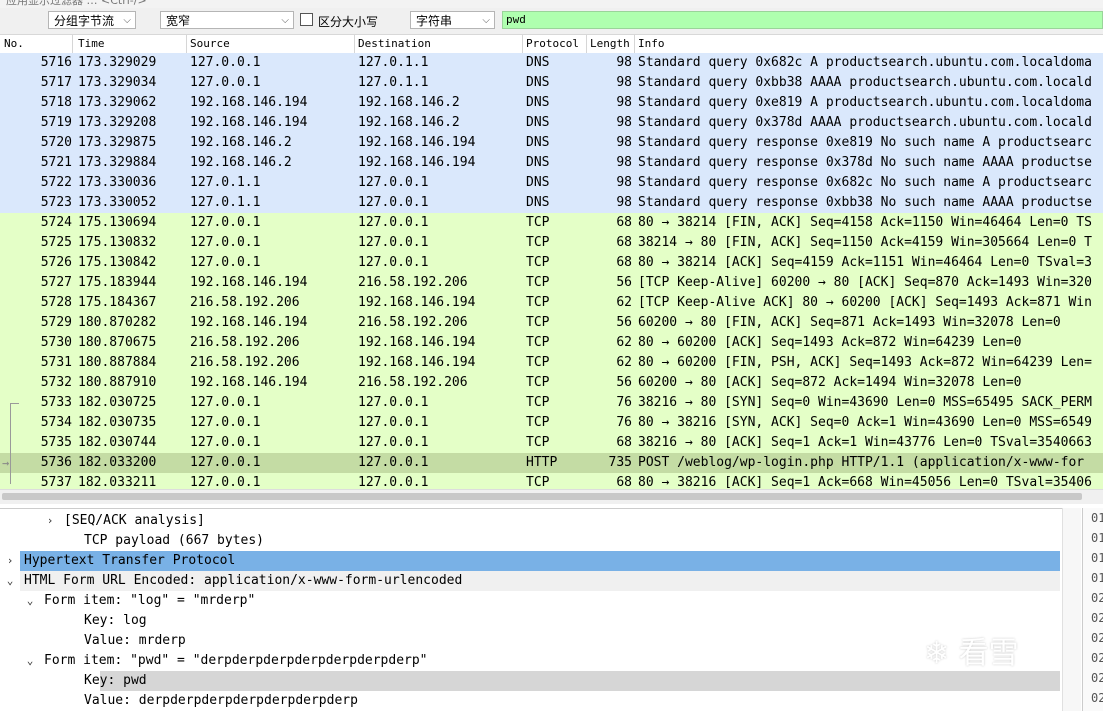 The height and width of the screenshot is (712, 1103). I want to click on detail-tree-item: Key: pwd, so click(530, 681).